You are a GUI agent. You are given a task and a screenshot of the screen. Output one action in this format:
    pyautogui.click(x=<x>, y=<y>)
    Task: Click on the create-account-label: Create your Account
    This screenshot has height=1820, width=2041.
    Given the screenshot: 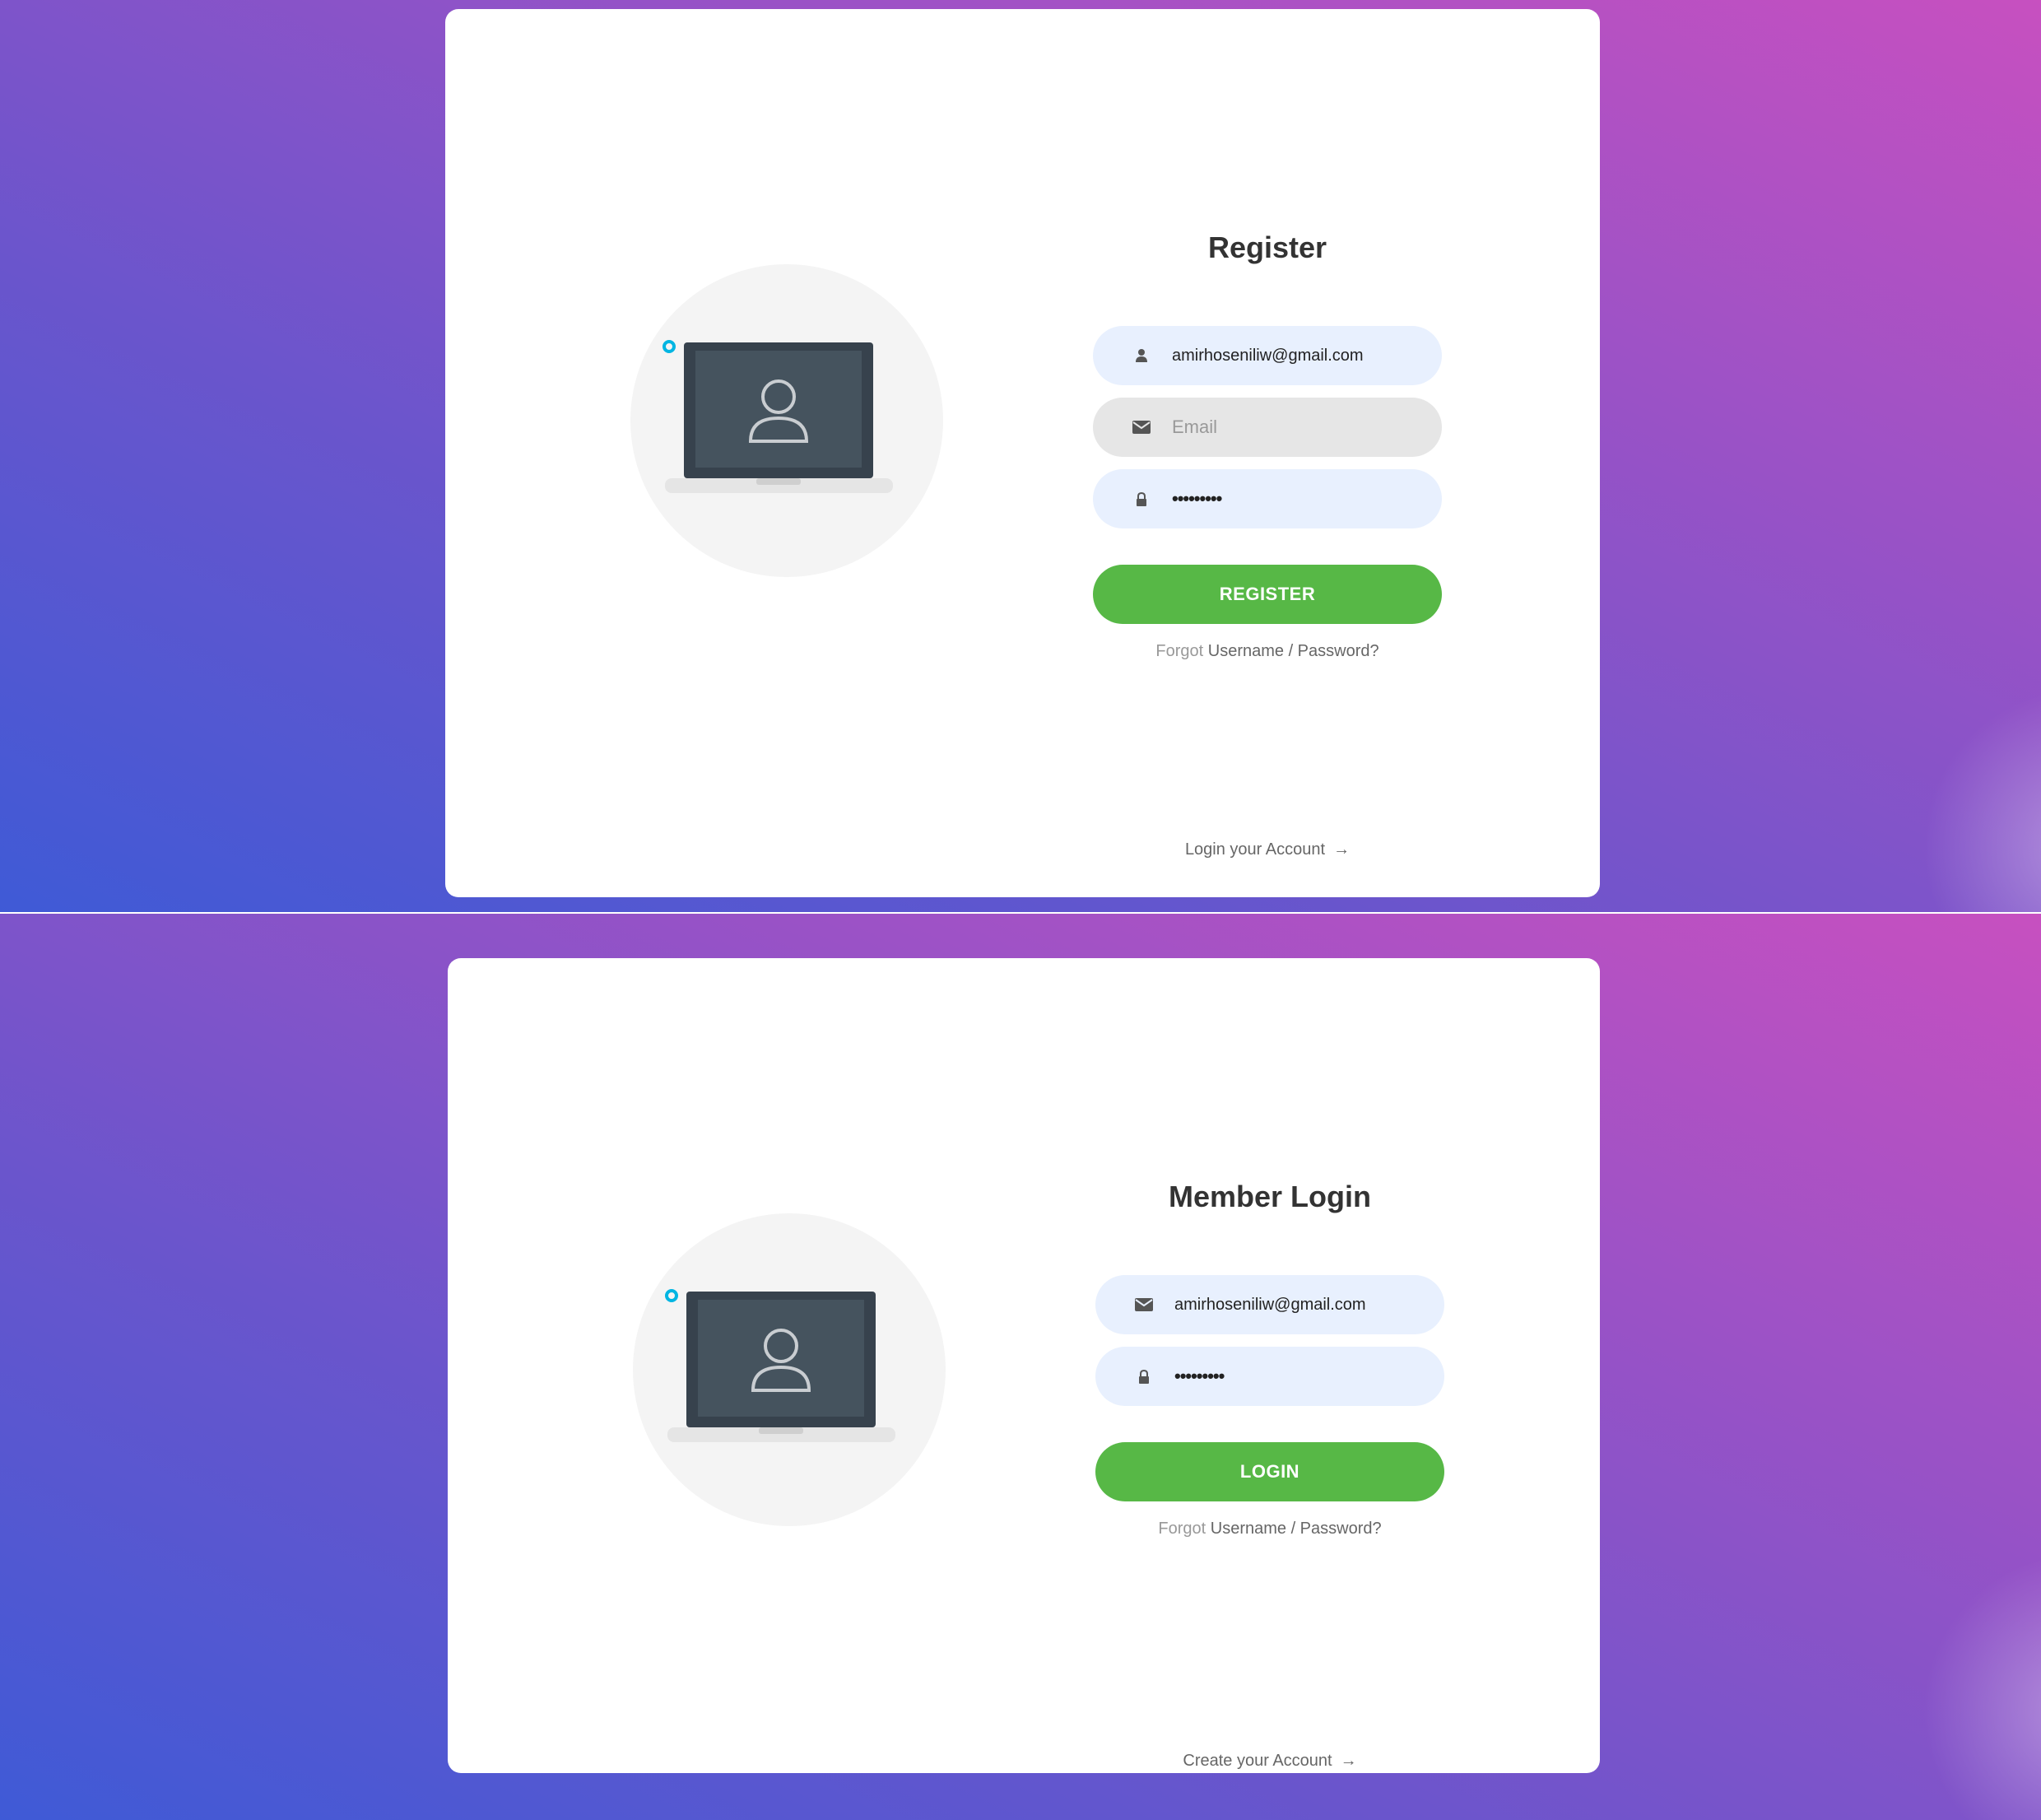 What is the action you would take?
    pyautogui.click(x=1257, y=1761)
    